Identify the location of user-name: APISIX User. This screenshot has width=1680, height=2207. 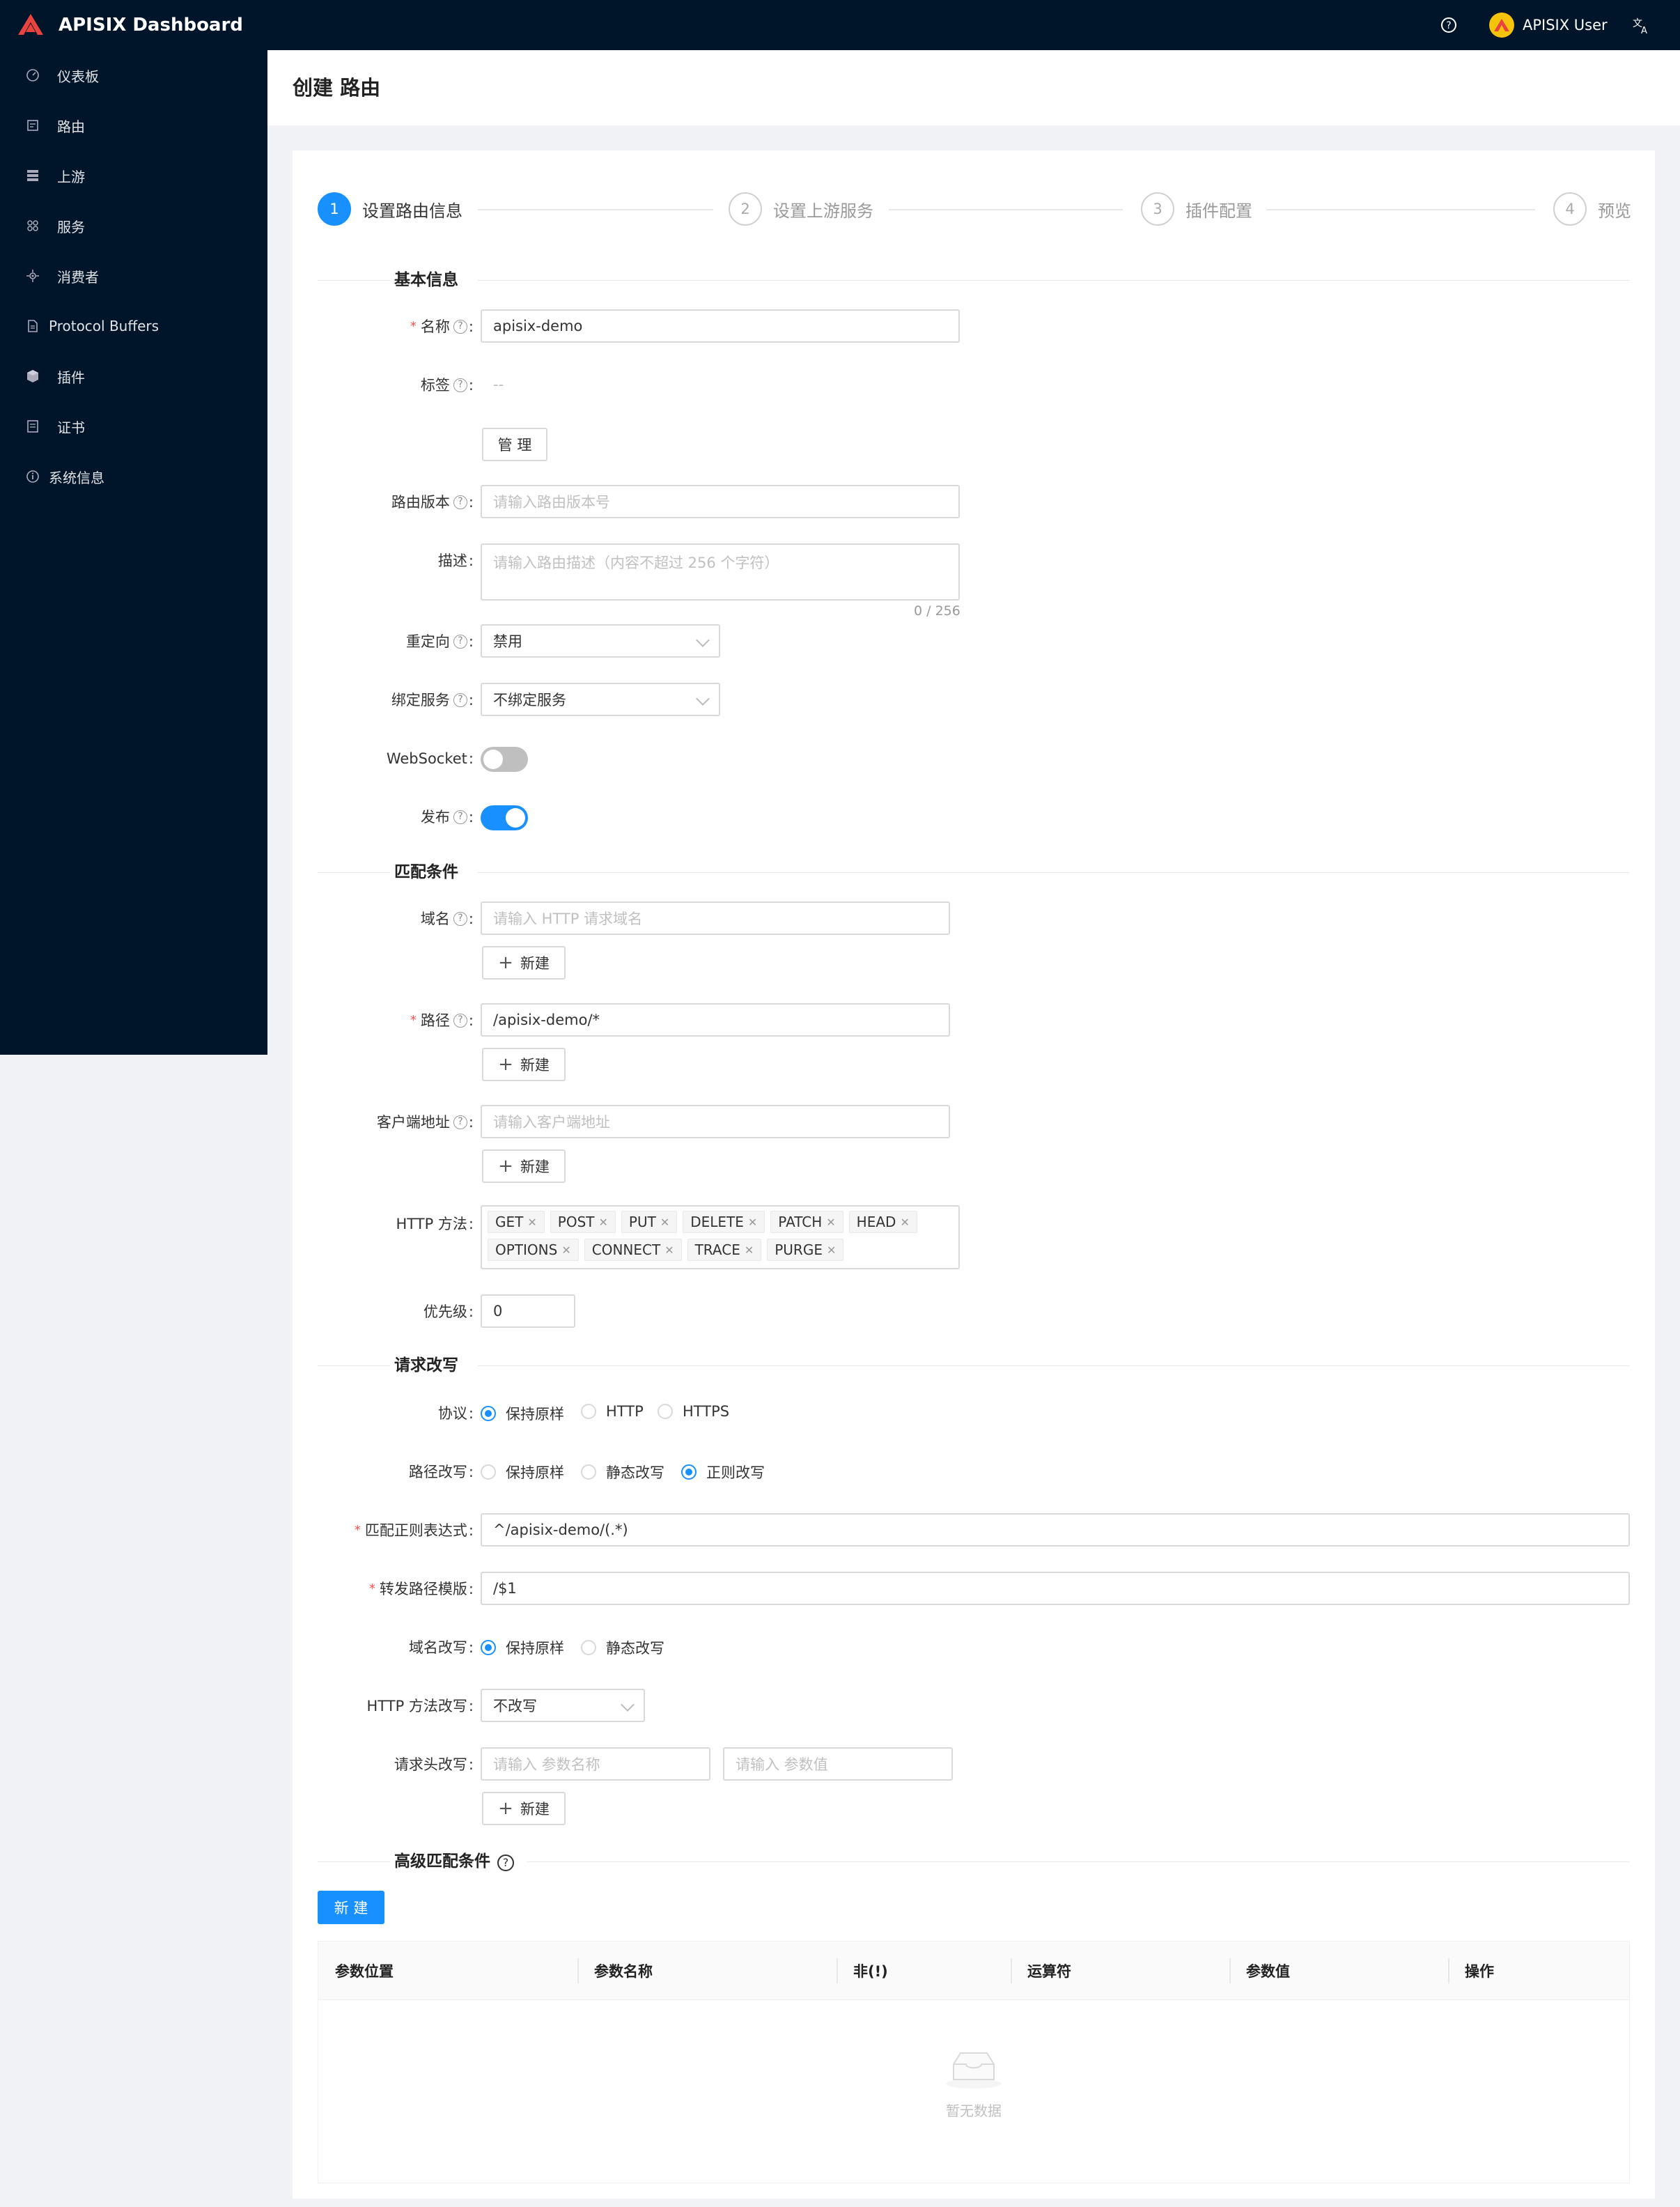
(1566, 25).